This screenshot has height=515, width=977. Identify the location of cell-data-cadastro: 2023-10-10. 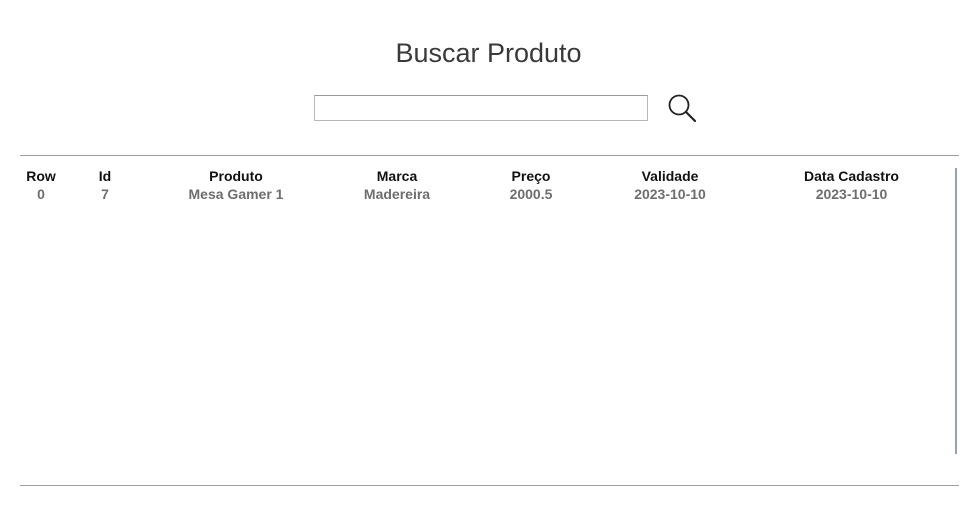
(851, 193).